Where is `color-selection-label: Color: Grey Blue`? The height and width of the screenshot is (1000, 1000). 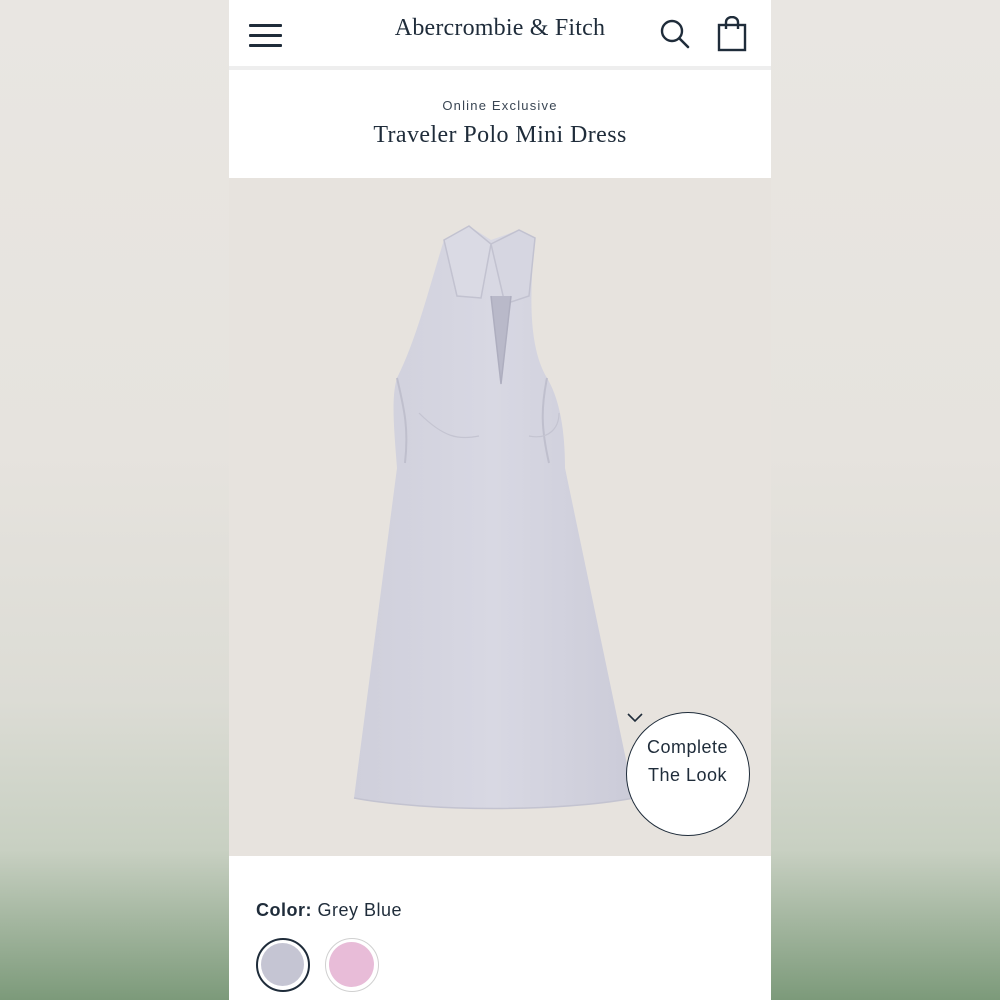
color-selection-label: Color: Grey Blue is located at coordinates (329, 910).